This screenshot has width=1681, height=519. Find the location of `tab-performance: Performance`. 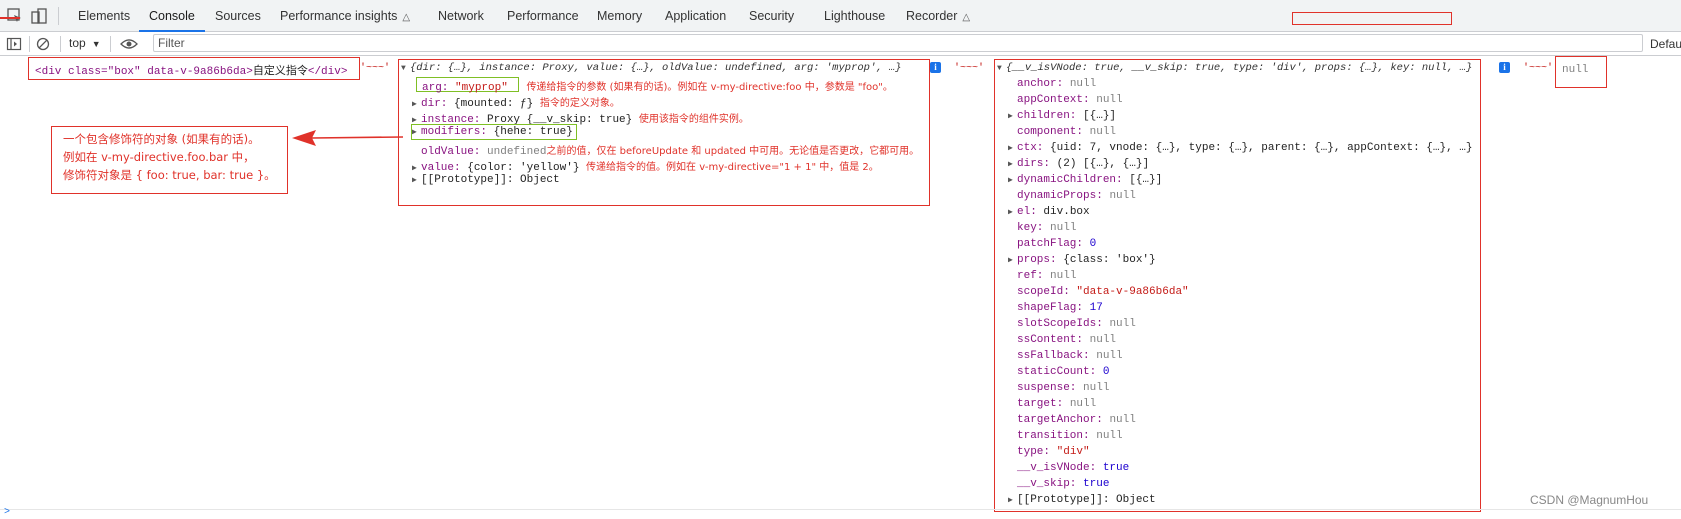

tab-performance: Performance is located at coordinates (543, 15).